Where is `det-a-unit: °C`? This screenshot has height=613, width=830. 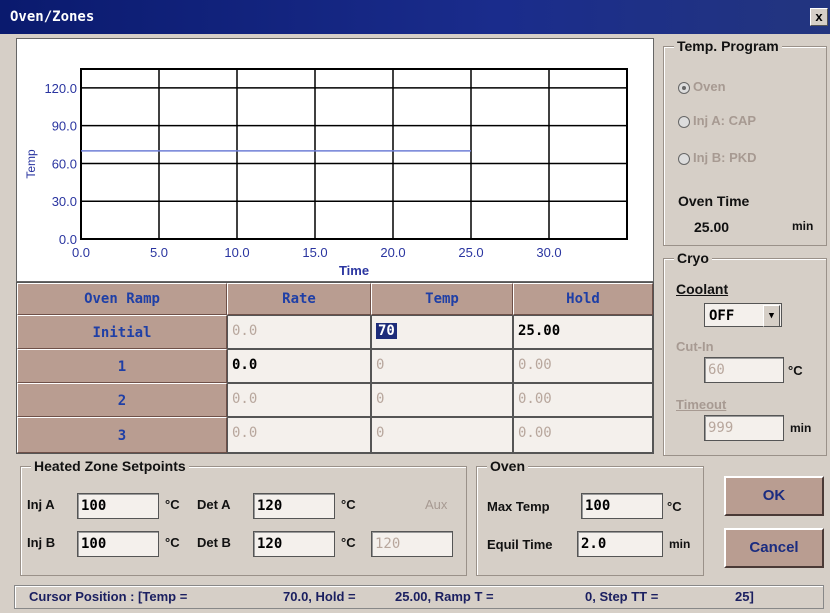 det-a-unit: °C is located at coordinates (348, 504).